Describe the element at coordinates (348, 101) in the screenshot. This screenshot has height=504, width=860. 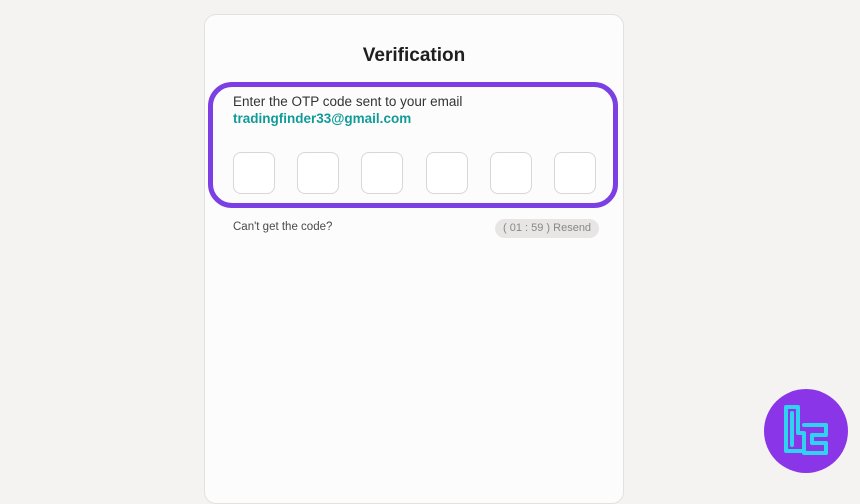
I see `otp-prompt: Enter the OTP code sent to your email` at that location.